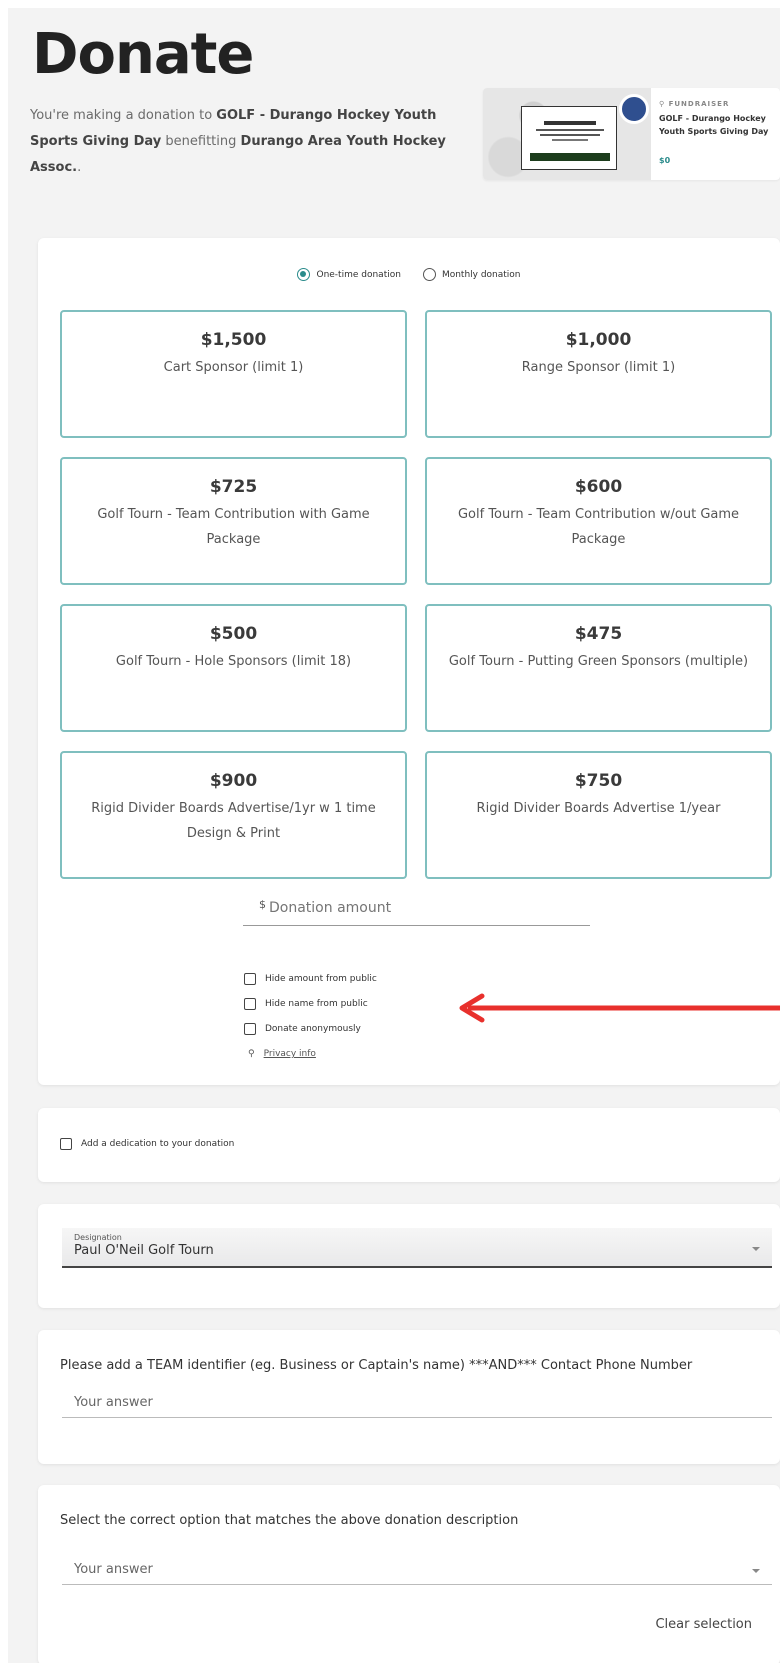 Image resolution: width=780 pixels, height=1663 pixels. What do you see at coordinates (233, 634) in the screenshot?
I see `tier-amount: $500` at bounding box center [233, 634].